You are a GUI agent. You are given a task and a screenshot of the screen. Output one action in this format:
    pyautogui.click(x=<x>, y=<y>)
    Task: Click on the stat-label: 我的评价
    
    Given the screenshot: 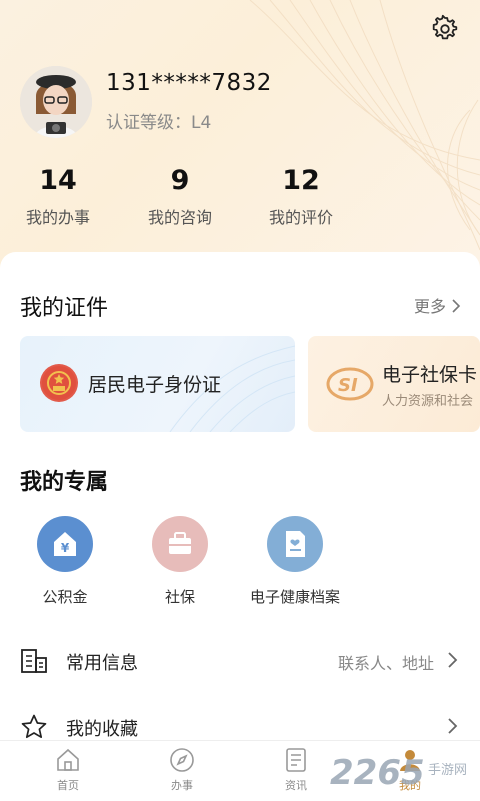 What is the action you would take?
    pyautogui.click(x=300, y=217)
    